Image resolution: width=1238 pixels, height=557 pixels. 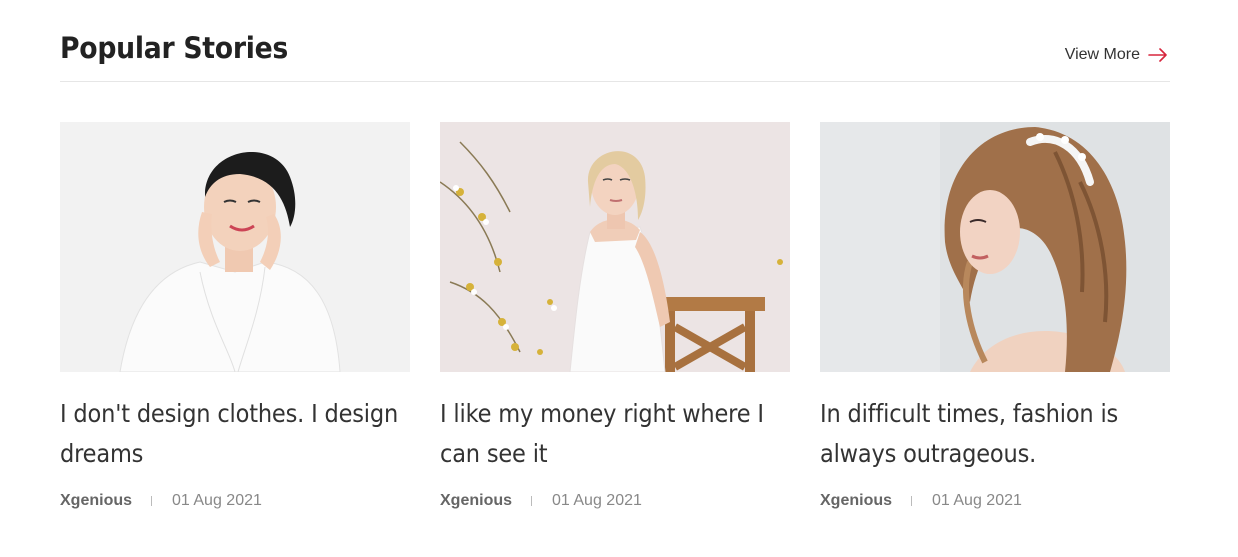 I want to click on woman-chair-image, so click(x=615, y=247).